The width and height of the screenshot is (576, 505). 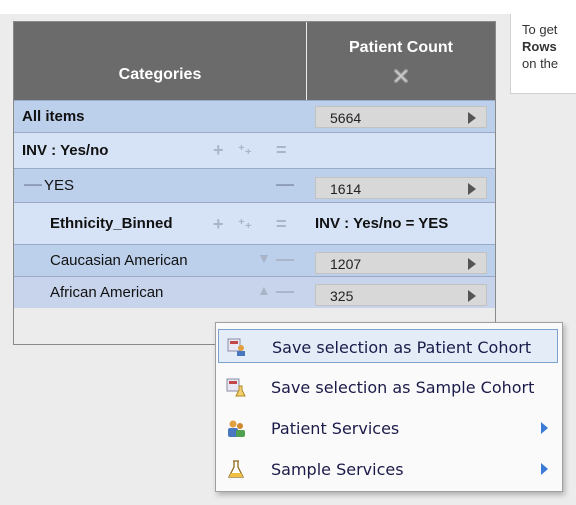 What do you see at coordinates (254, 150) in the screenshot?
I see `row-inv-yes-no: INV : Yes/no + ⁺₊ =` at bounding box center [254, 150].